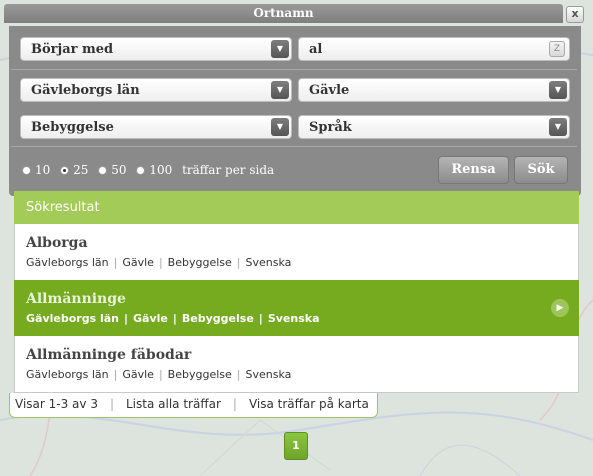 The width and height of the screenshot is (593, 476). Describe the element at coordinates (156, 127) in the screenshot. I see `type-select: Bebyggelse ▼` at that location.